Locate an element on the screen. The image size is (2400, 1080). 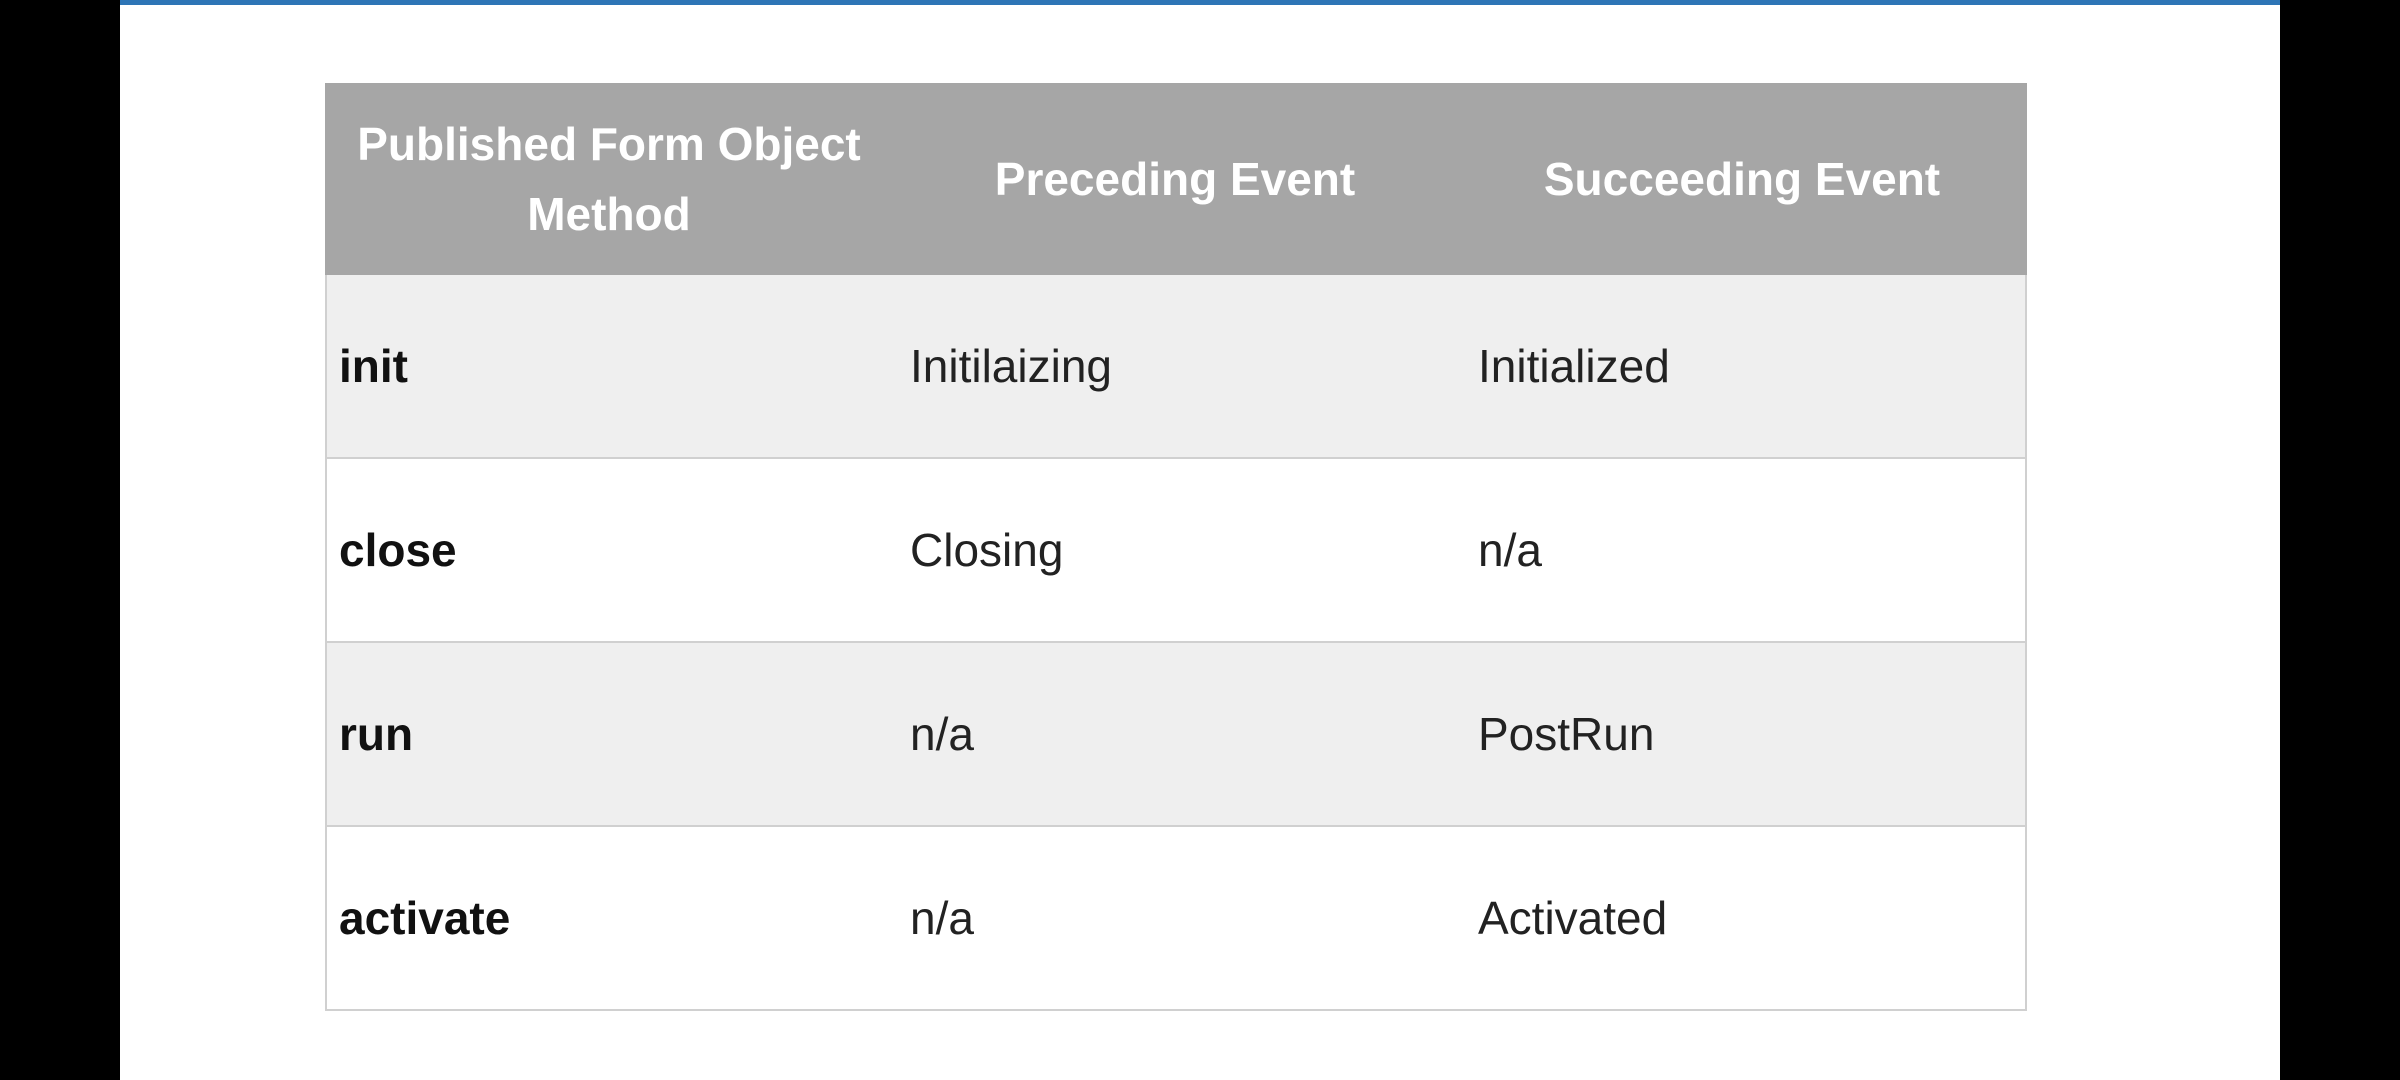
succeeding-event-cell: Activated is located at coordinates (1742, 918).